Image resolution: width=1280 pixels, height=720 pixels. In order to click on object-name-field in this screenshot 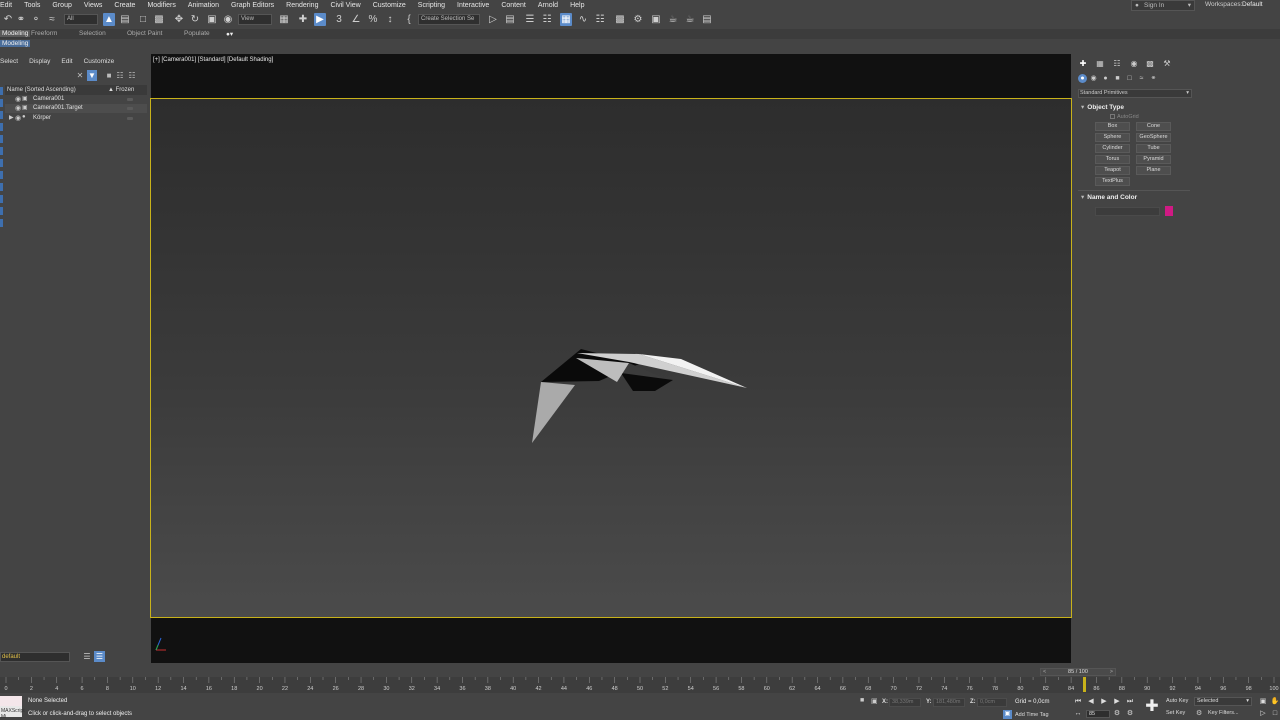, I will do `click(1127, 211)`.